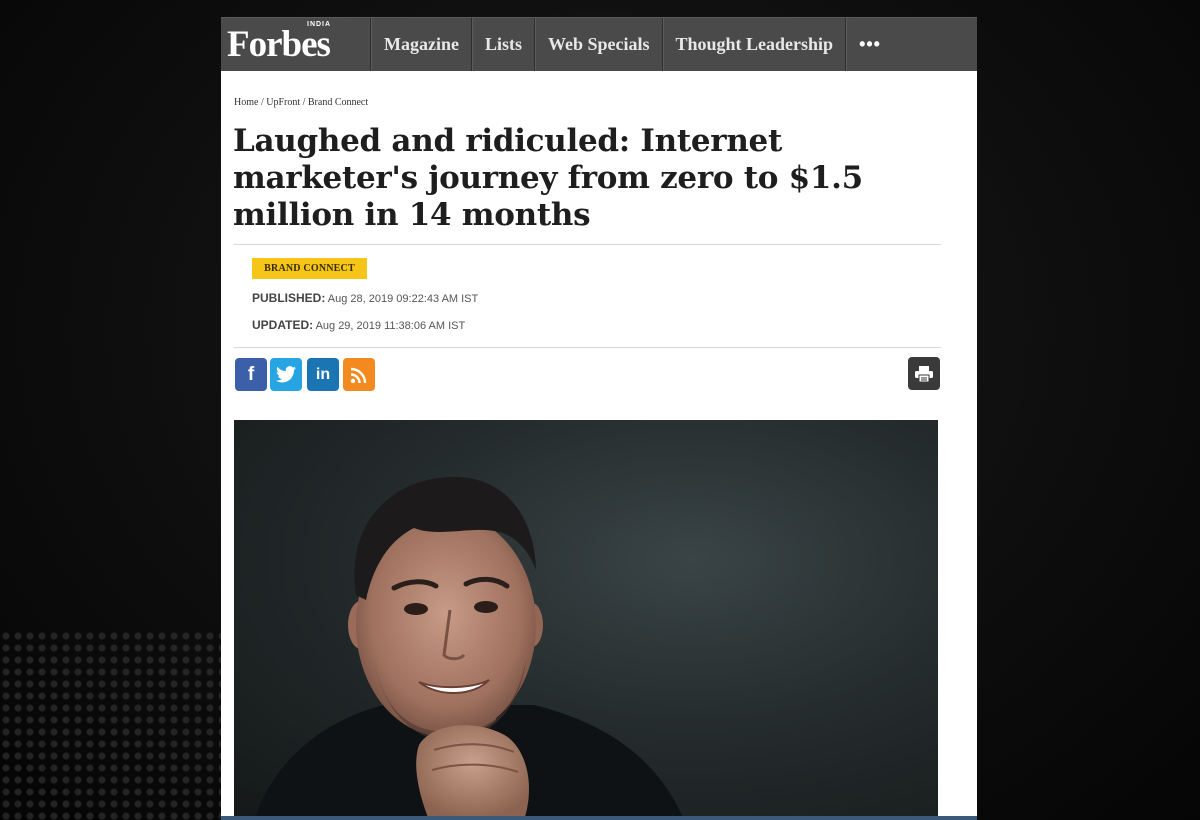 This screenshot has width=1200, height=820. I want to click on nav-lists: Lists, so click(503, 44).